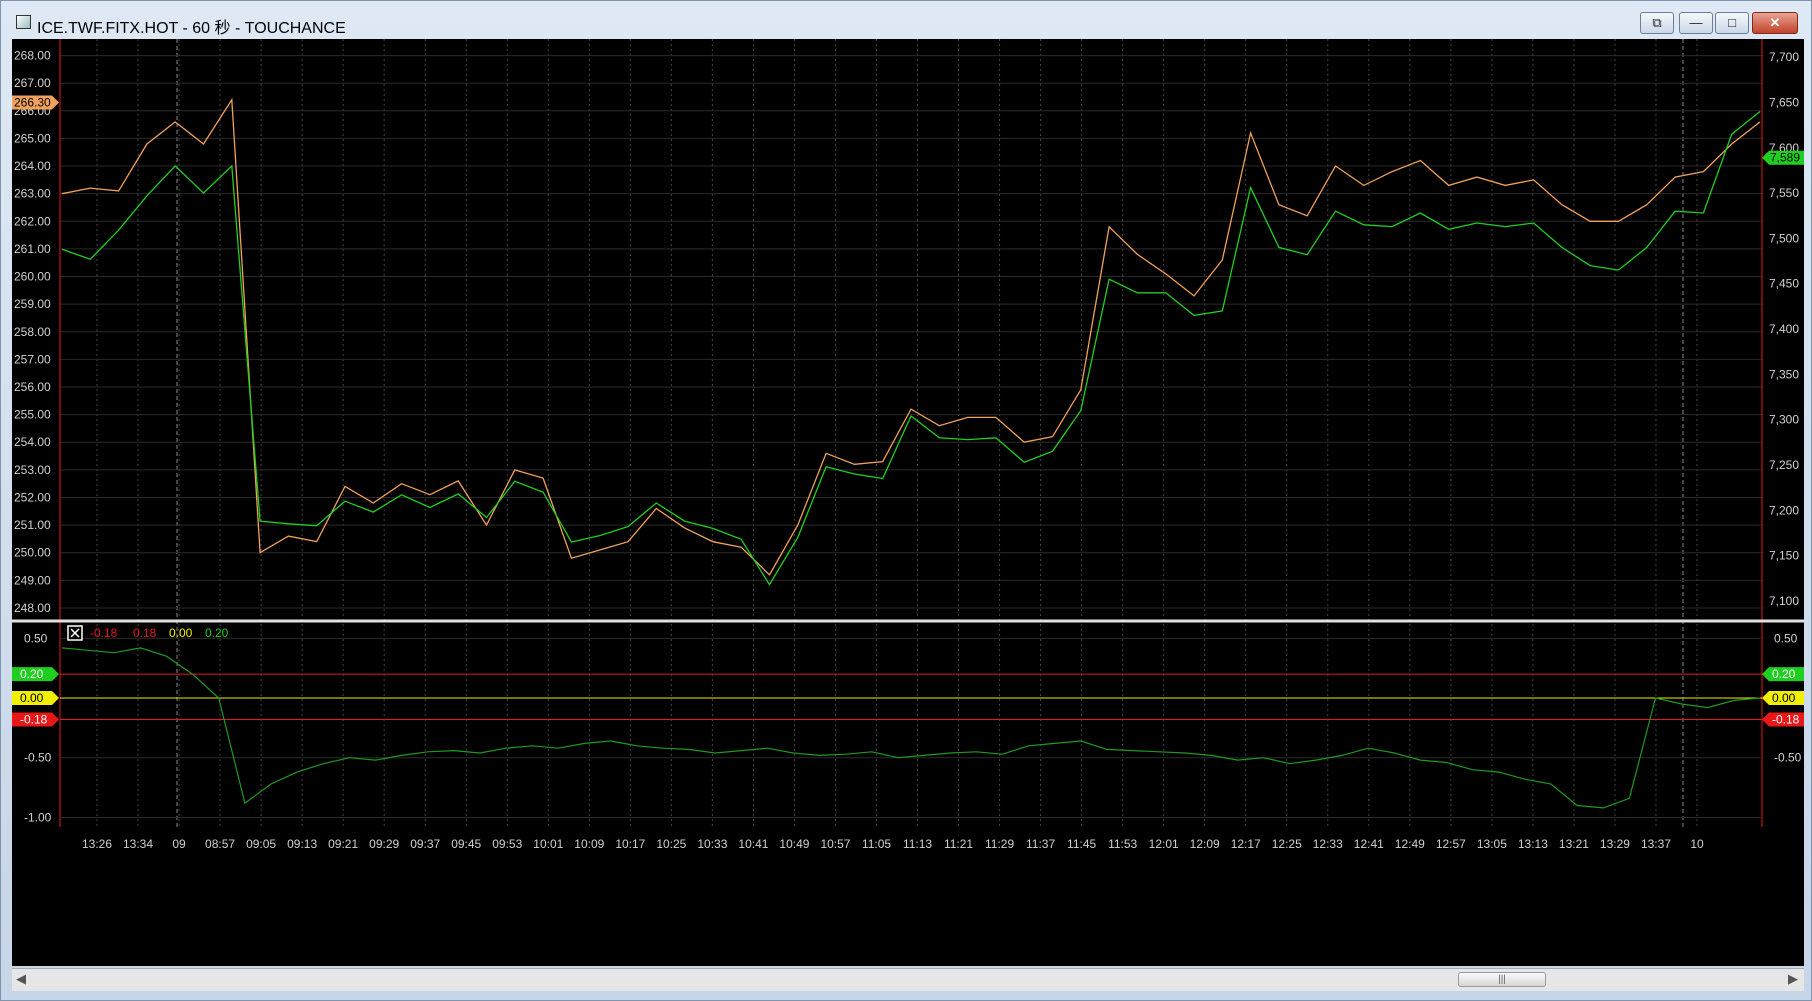 Image resolution: width=1812 pixels, height=1001 pixels. Describe the element at coordinates (1784, 674) in the screenshot. I see `reference-label-right: 0.20` at that location.